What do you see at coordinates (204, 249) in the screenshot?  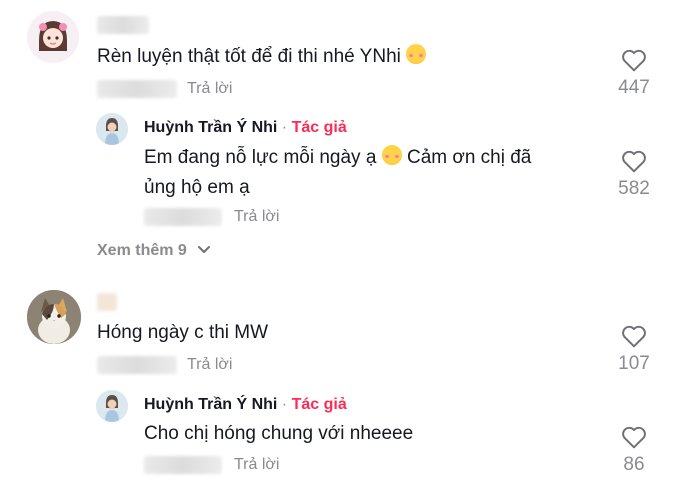 I see `chevron-down-icon` at bounding box center [204, 249].